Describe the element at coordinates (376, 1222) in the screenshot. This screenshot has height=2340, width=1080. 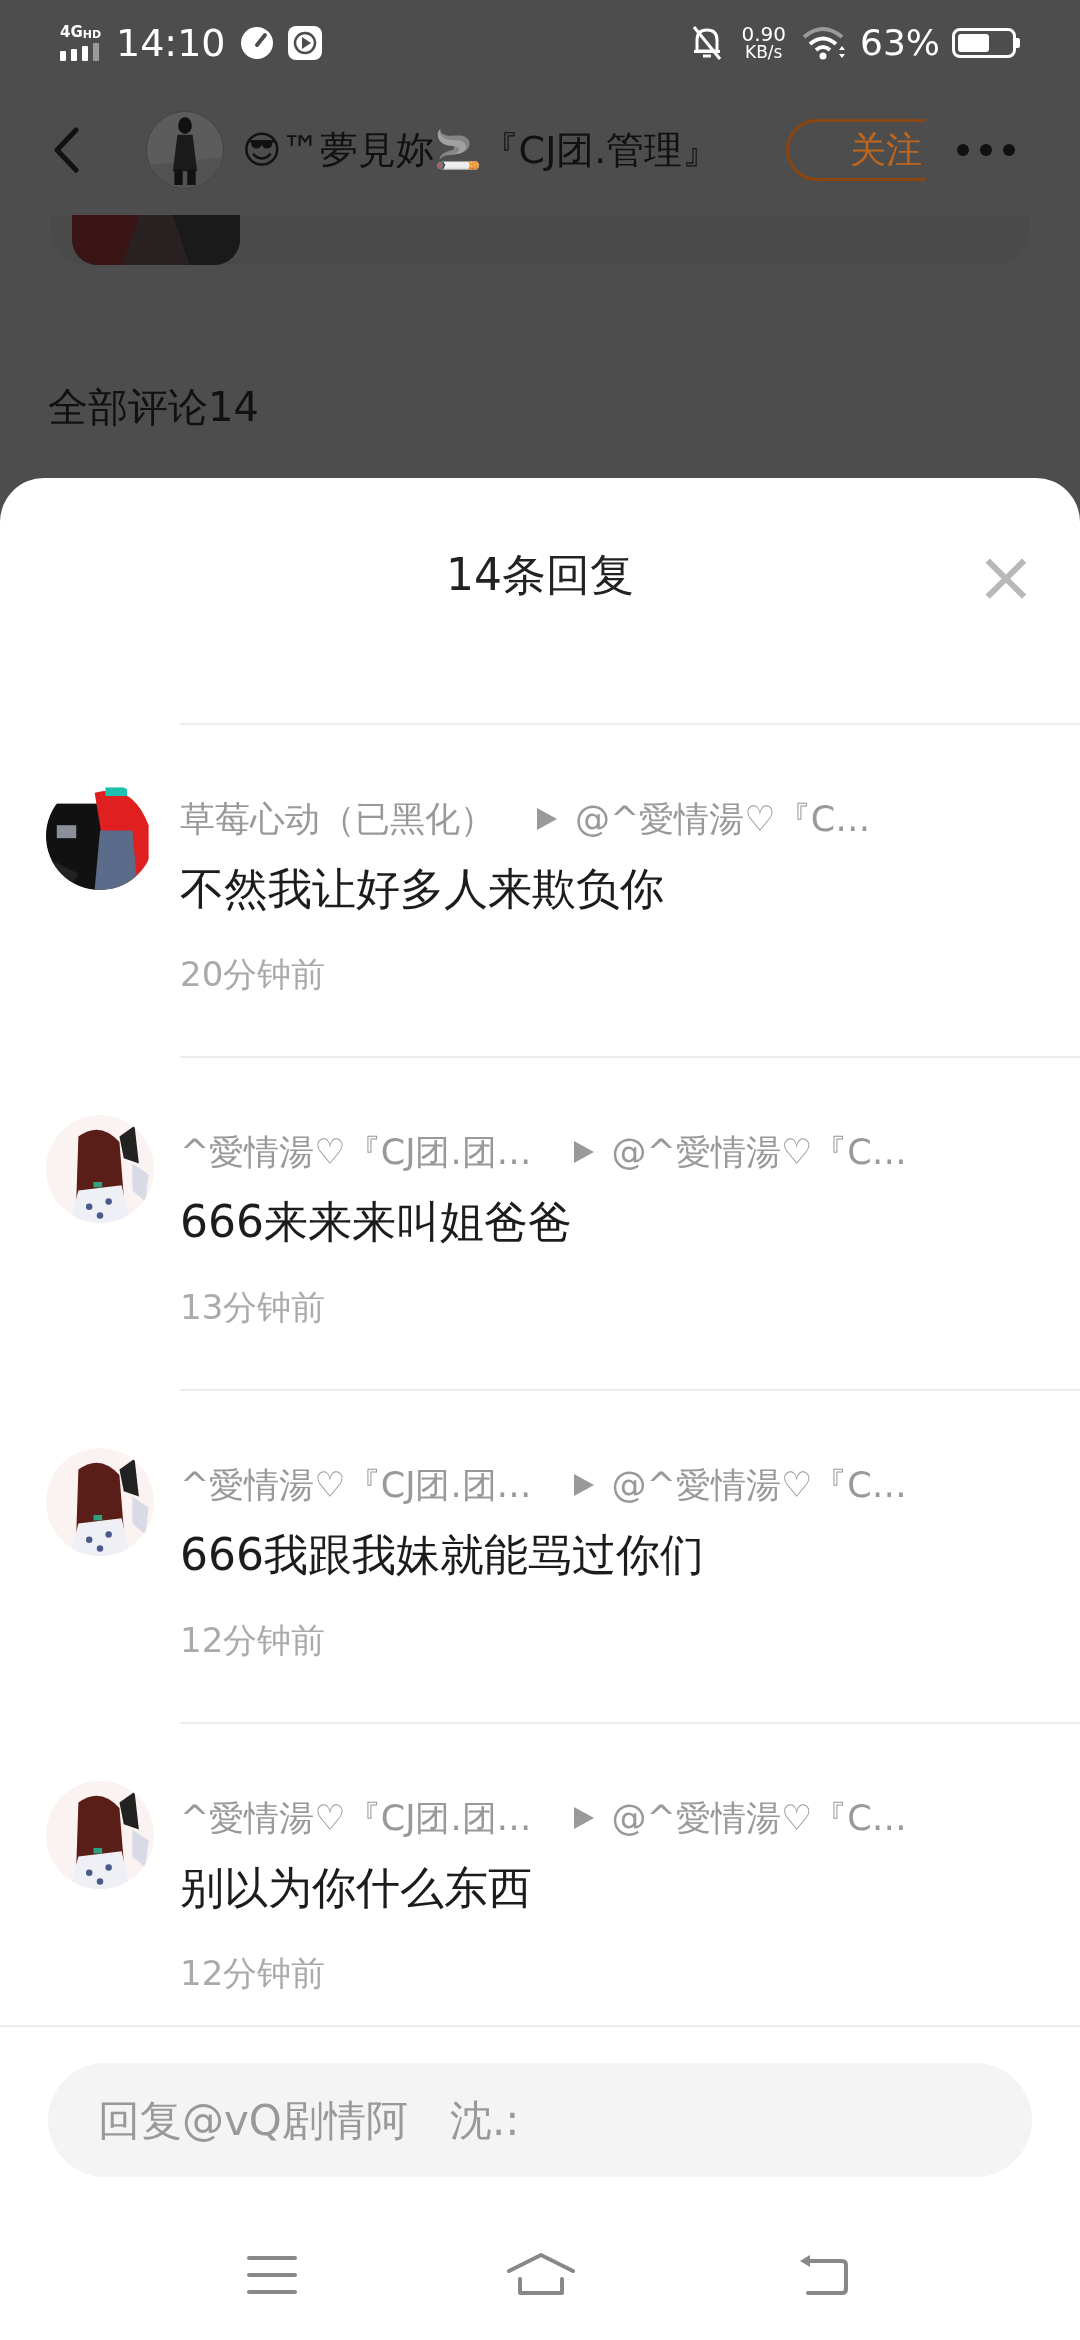
I see `reply-text: 666来来来叫姐爸爸` at that location.